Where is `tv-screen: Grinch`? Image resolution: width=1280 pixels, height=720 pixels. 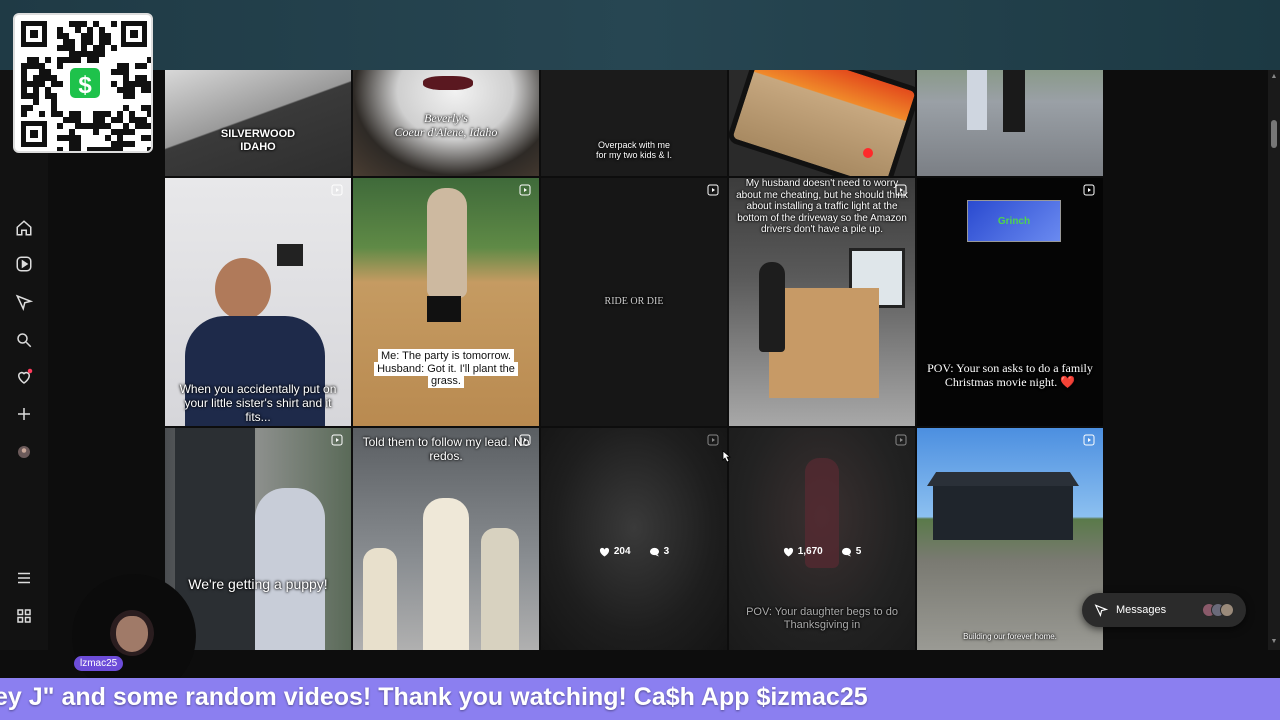 tv-screen: Grinch is located at coordinates (1014, 221).